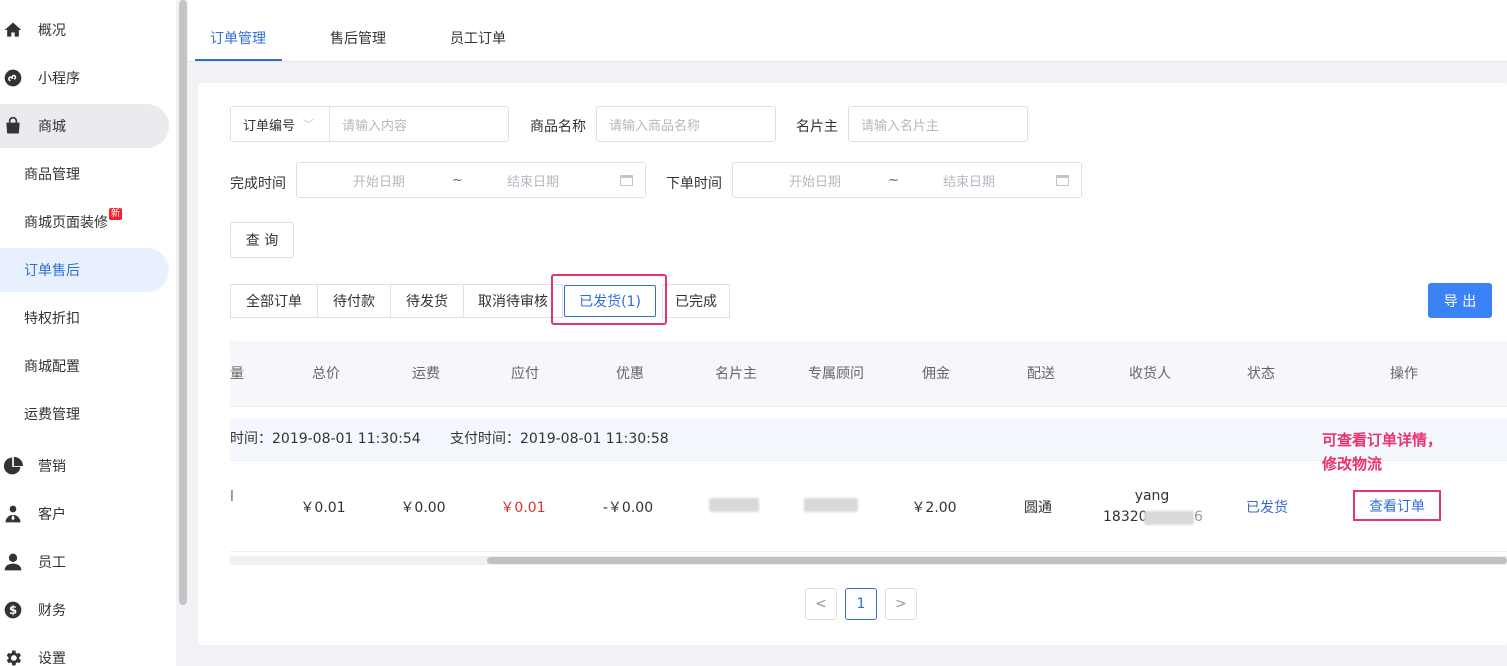  What do you see at coordinates (533, 180) in the screenshot?
I see `finish-end-date: 结束日期` at bounding box center [533, 180].